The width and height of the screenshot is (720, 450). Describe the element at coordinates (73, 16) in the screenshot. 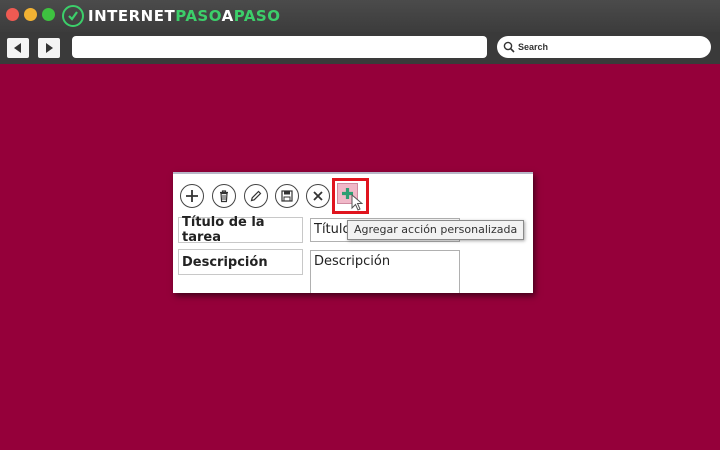

I see `logo-icon` at that location.